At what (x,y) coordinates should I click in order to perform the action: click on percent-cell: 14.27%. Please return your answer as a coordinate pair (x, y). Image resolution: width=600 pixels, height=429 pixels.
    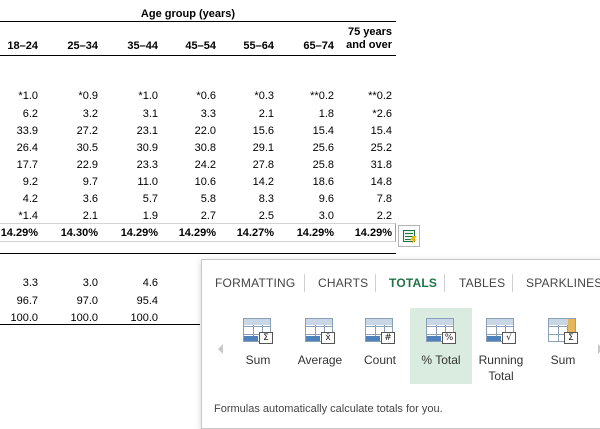
    Looking at the image, I should click on (244, 233).